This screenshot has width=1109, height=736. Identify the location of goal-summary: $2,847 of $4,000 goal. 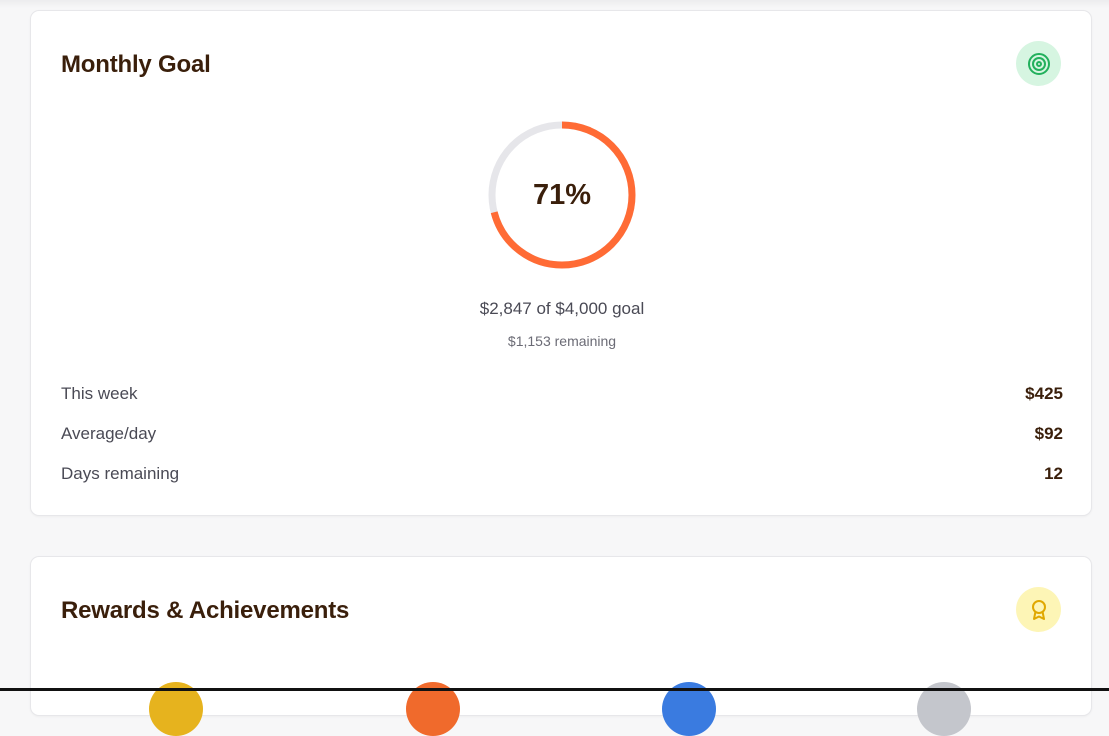
(562, 308).